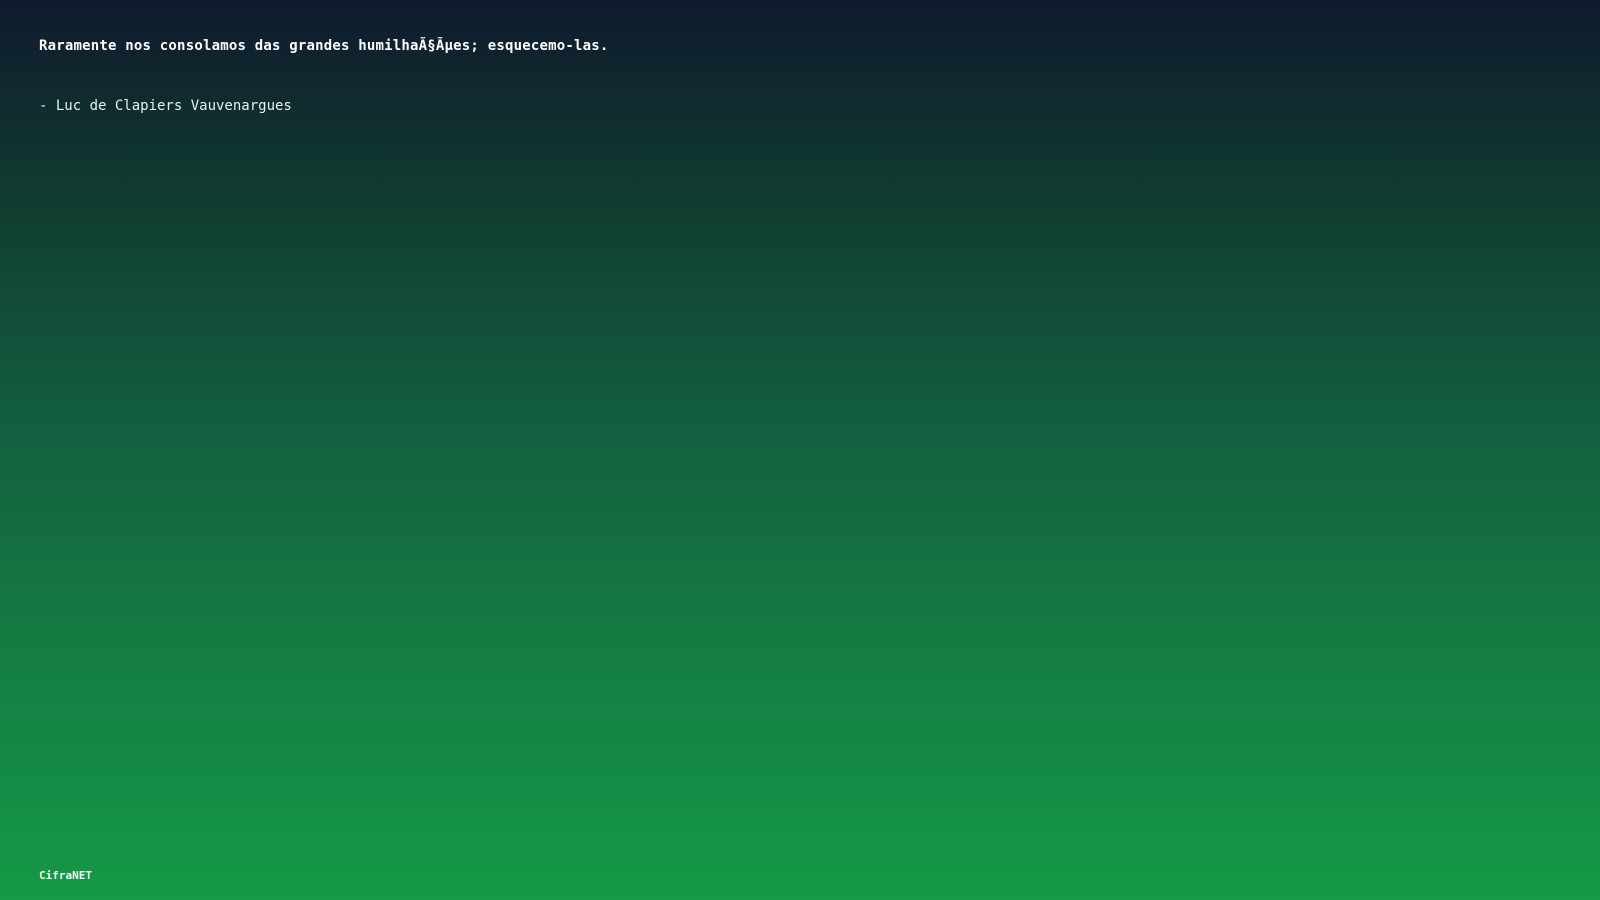 Image resolution: width=1600 pixels, height=900 pixels. Describe the element at coordinates (165, 106) in the screenshot. I see `quote-author: - Luc de Clapiers Vauvenargues` at that location.